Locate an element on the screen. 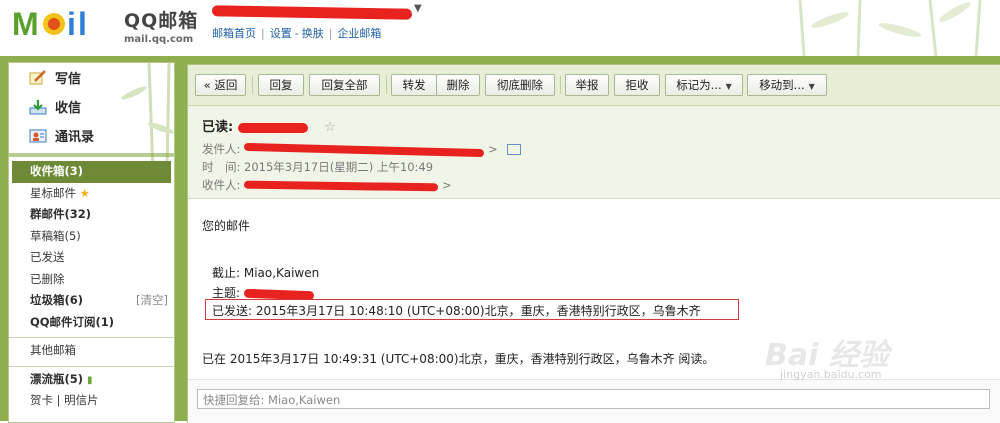 This screenshot has width=1000, height=423. folder-starred-label: 星标邮件 is located at coordinates (53, 192).